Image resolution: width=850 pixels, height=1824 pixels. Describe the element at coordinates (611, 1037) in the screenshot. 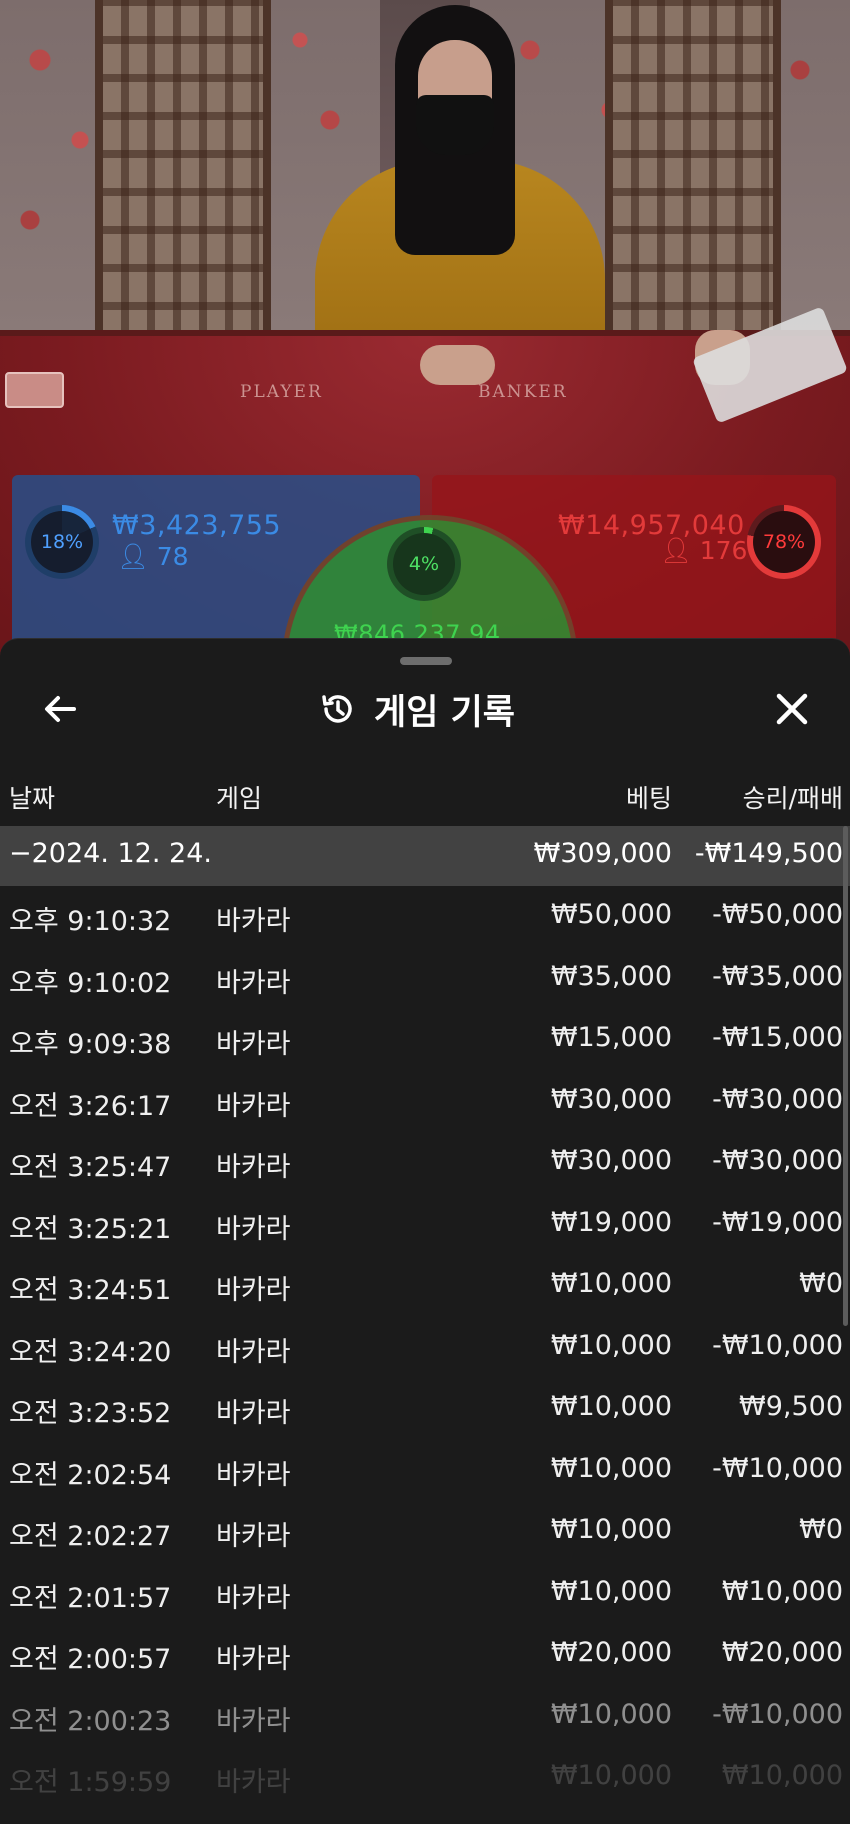

I see `row-bet: ₩15,000` at that location.